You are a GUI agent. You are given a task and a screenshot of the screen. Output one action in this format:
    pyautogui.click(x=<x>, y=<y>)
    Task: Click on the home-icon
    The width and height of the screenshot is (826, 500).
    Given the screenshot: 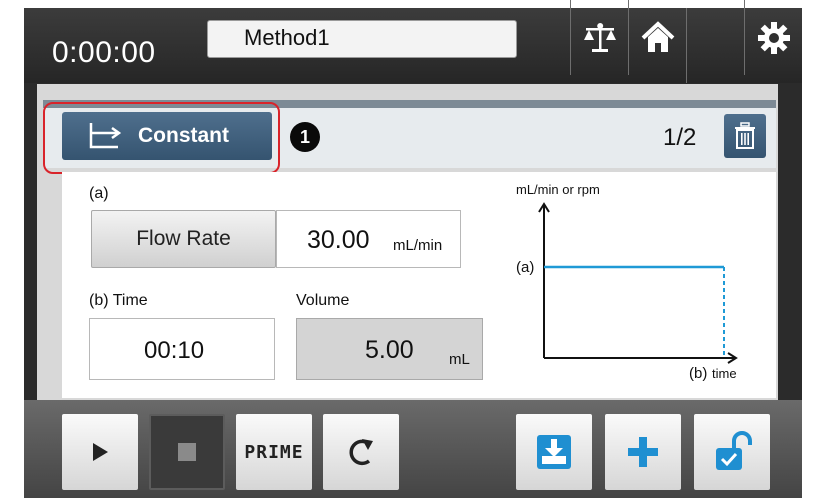 What is the action you would take?
    pyautogui.click(x=657, y=36)
    